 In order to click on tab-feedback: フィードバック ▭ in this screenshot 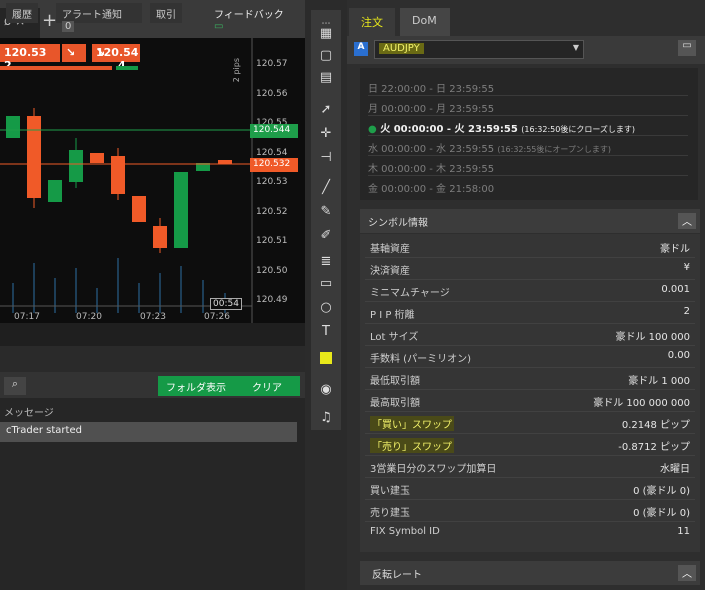, I will do `click(254, 17)`.